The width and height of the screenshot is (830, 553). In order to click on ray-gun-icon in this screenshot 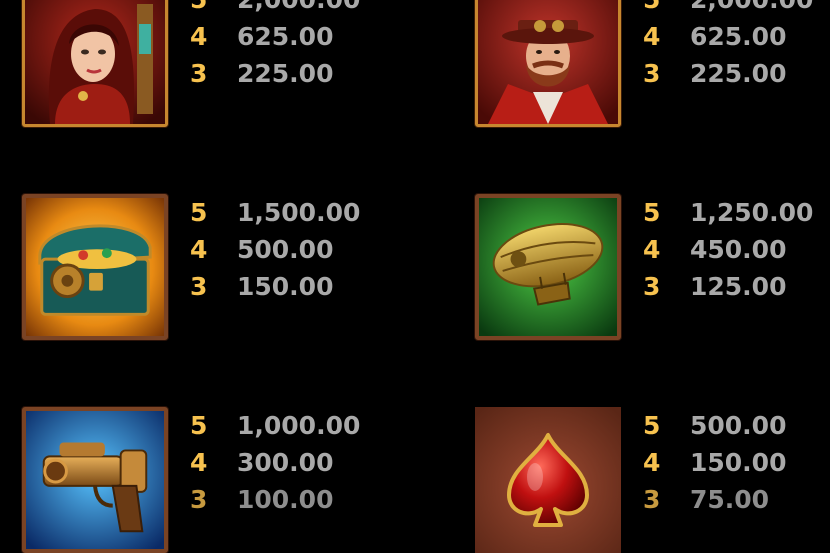, I will do `click(95, 480)`.